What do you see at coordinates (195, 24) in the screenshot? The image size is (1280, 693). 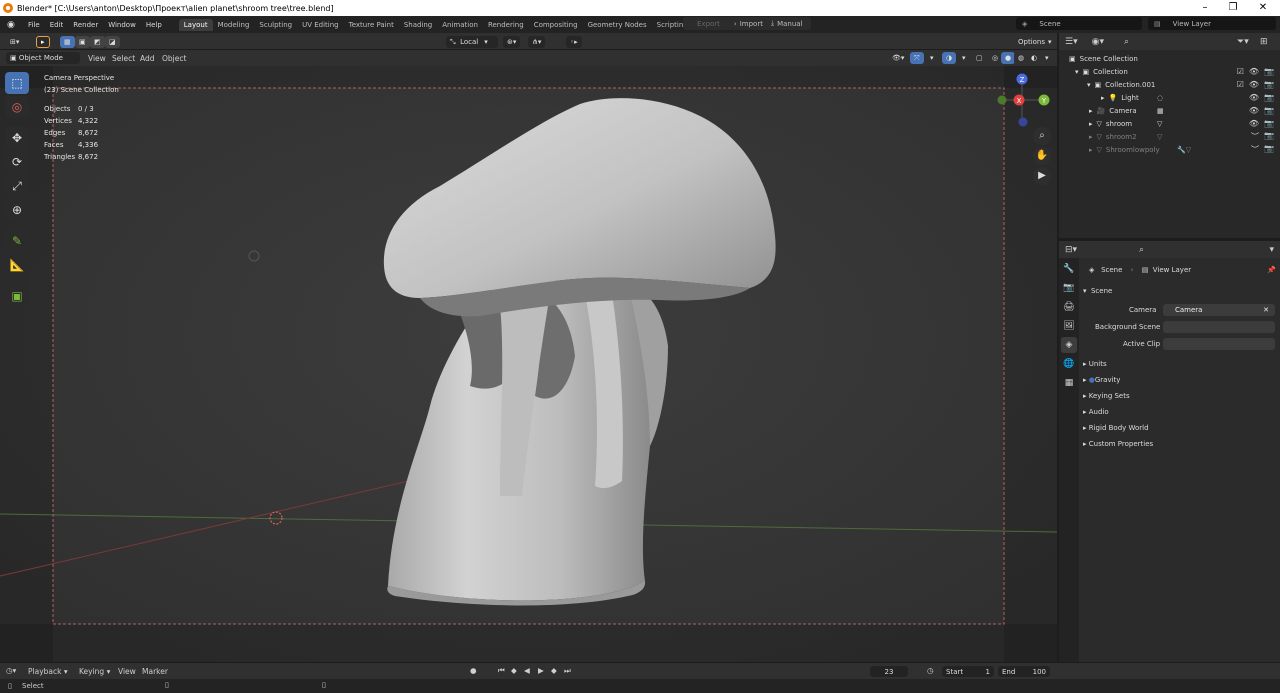 I see `tab-layout: Layout` at bounding box center [195, 24].